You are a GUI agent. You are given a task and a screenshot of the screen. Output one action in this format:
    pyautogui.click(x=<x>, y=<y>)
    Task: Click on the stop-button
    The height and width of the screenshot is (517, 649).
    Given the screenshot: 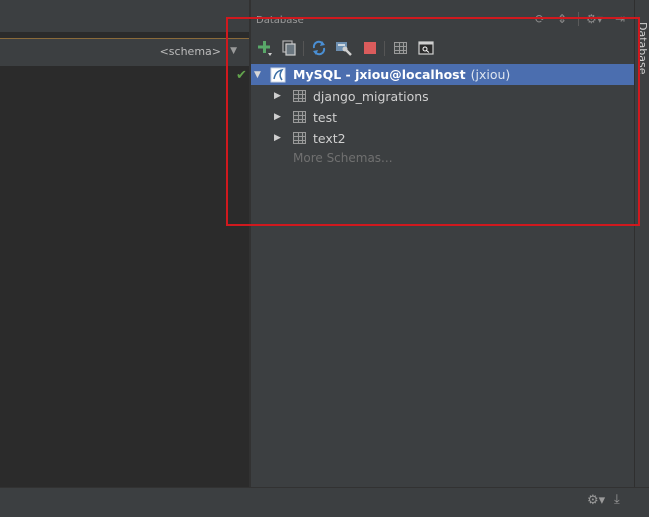 What is the action you would take?
    pyautogui.click(x=370, y=48)
    